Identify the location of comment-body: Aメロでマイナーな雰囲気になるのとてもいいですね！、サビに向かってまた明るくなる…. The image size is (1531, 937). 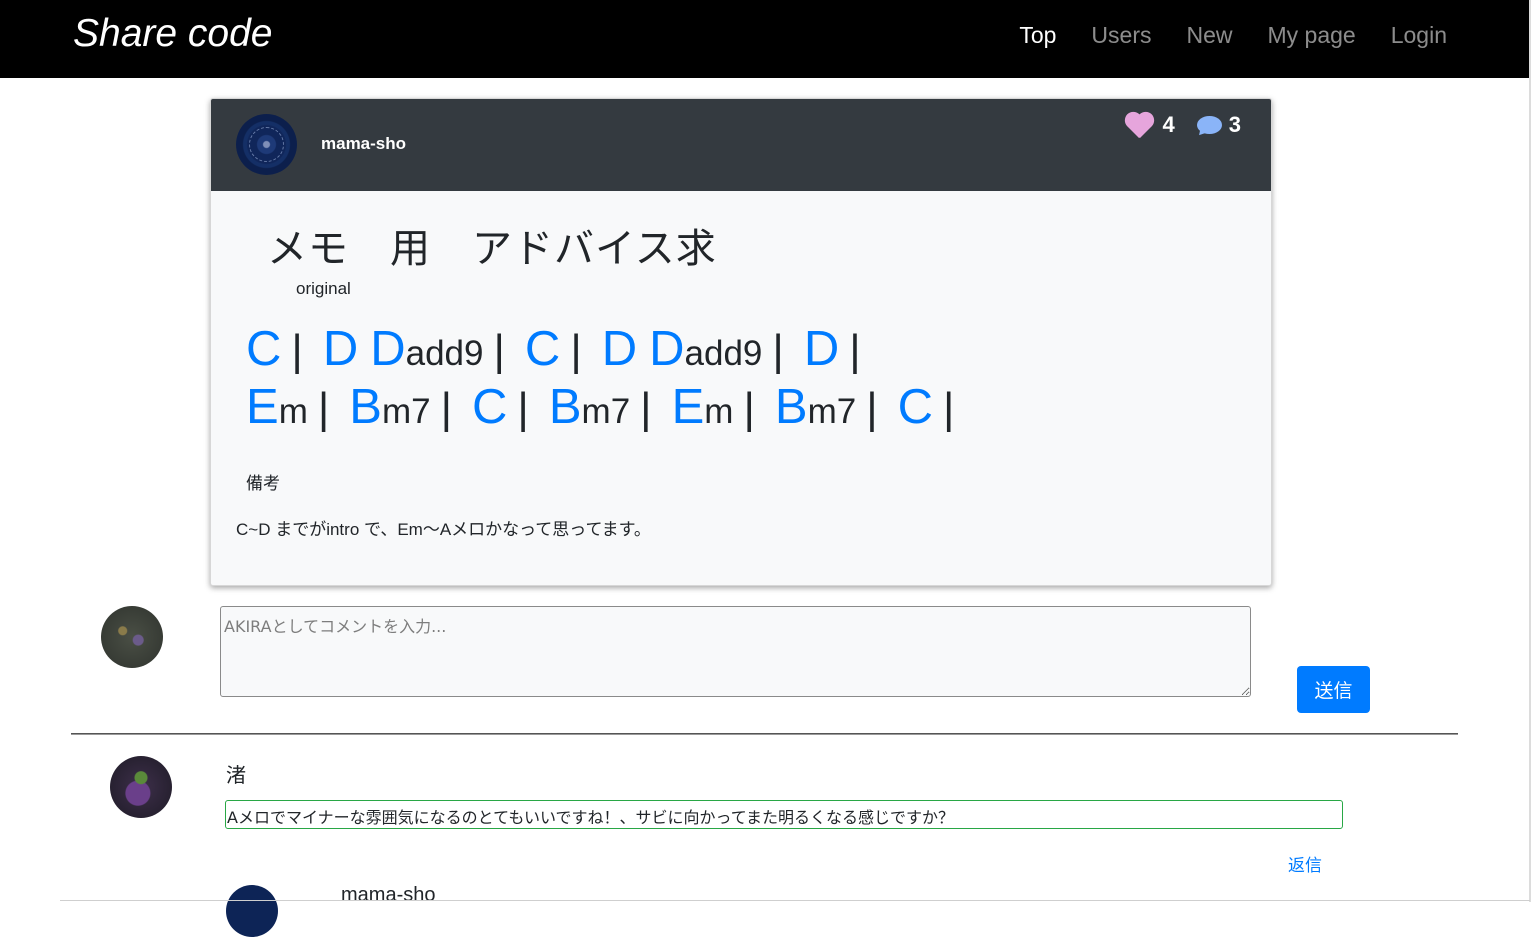
(784, 814).